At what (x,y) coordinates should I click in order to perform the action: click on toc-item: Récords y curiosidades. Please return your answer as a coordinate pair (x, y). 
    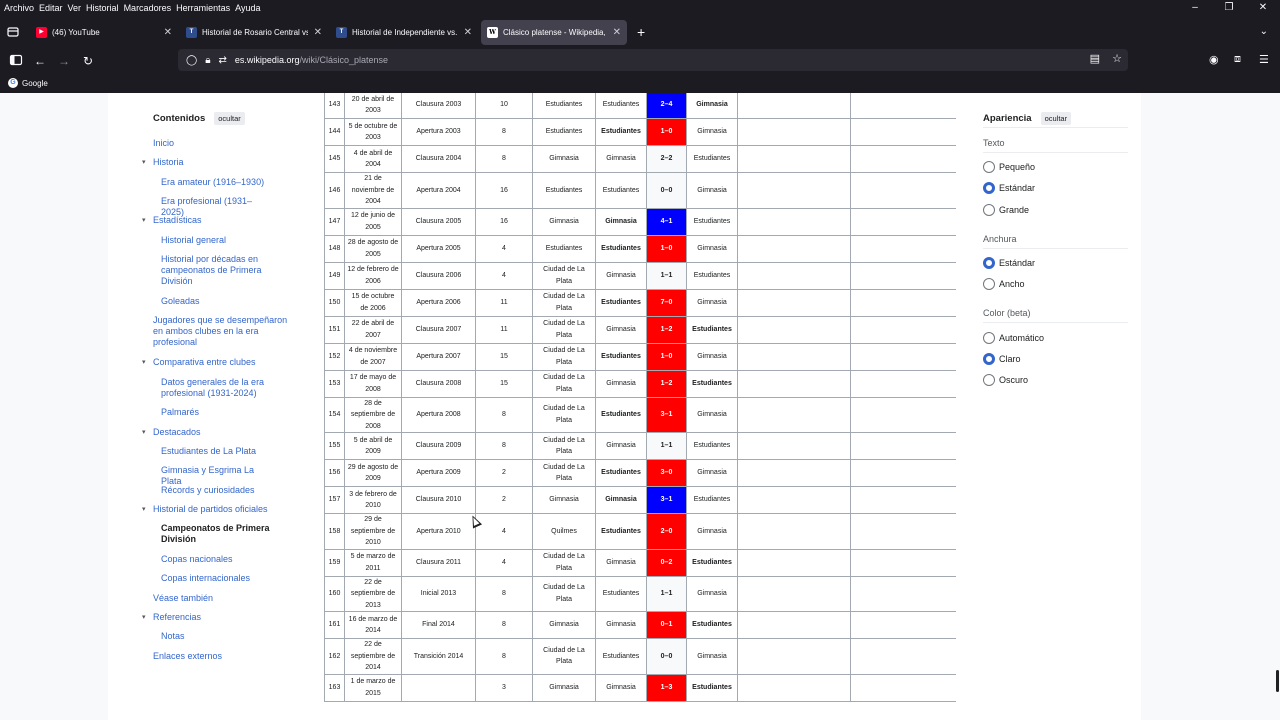
    Looking at the image, I should click on (216, 490).